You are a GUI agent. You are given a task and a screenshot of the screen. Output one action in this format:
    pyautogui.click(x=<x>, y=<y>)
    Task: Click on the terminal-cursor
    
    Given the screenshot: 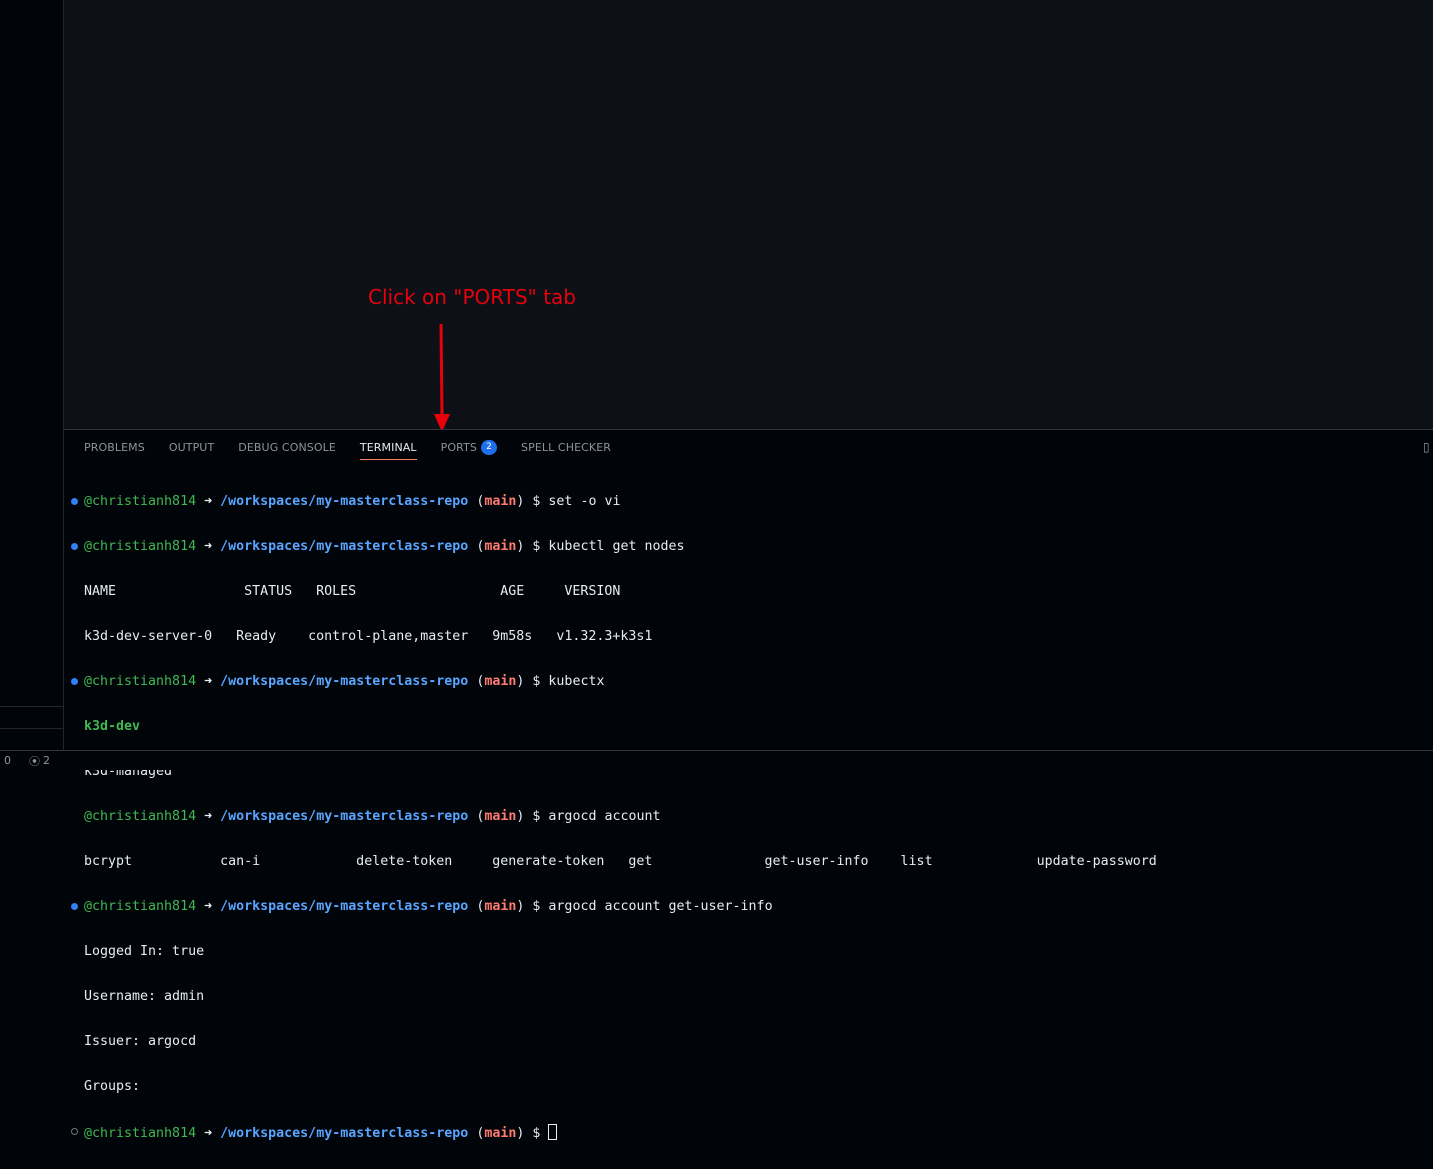 What is the action you would take?
    pyautogui.click(x=553, y=1132)
    